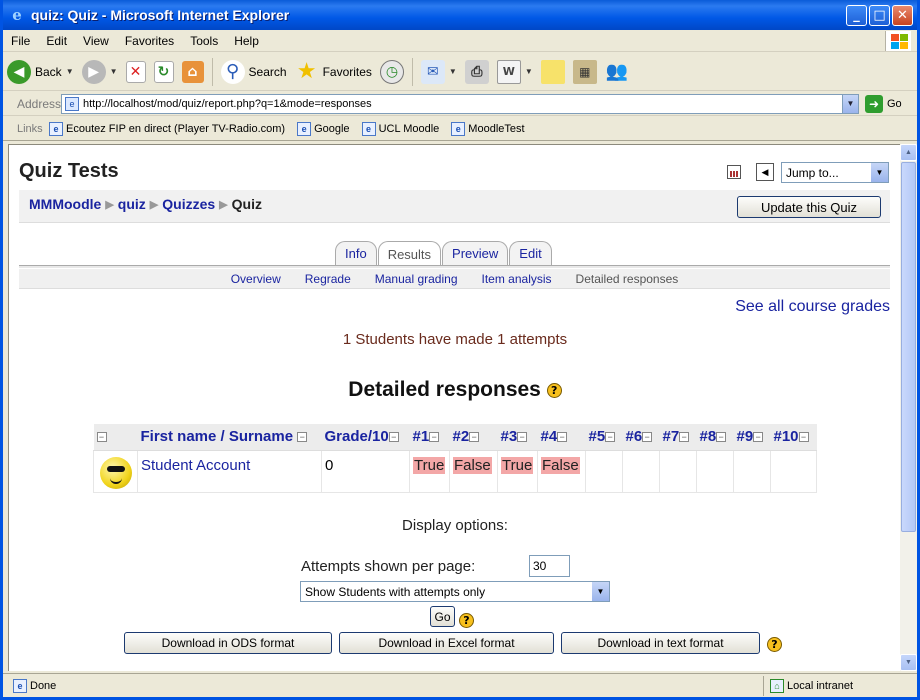 This screenshot has height=700, width=920. I want to click on menu-view: View, so click(96, 41).